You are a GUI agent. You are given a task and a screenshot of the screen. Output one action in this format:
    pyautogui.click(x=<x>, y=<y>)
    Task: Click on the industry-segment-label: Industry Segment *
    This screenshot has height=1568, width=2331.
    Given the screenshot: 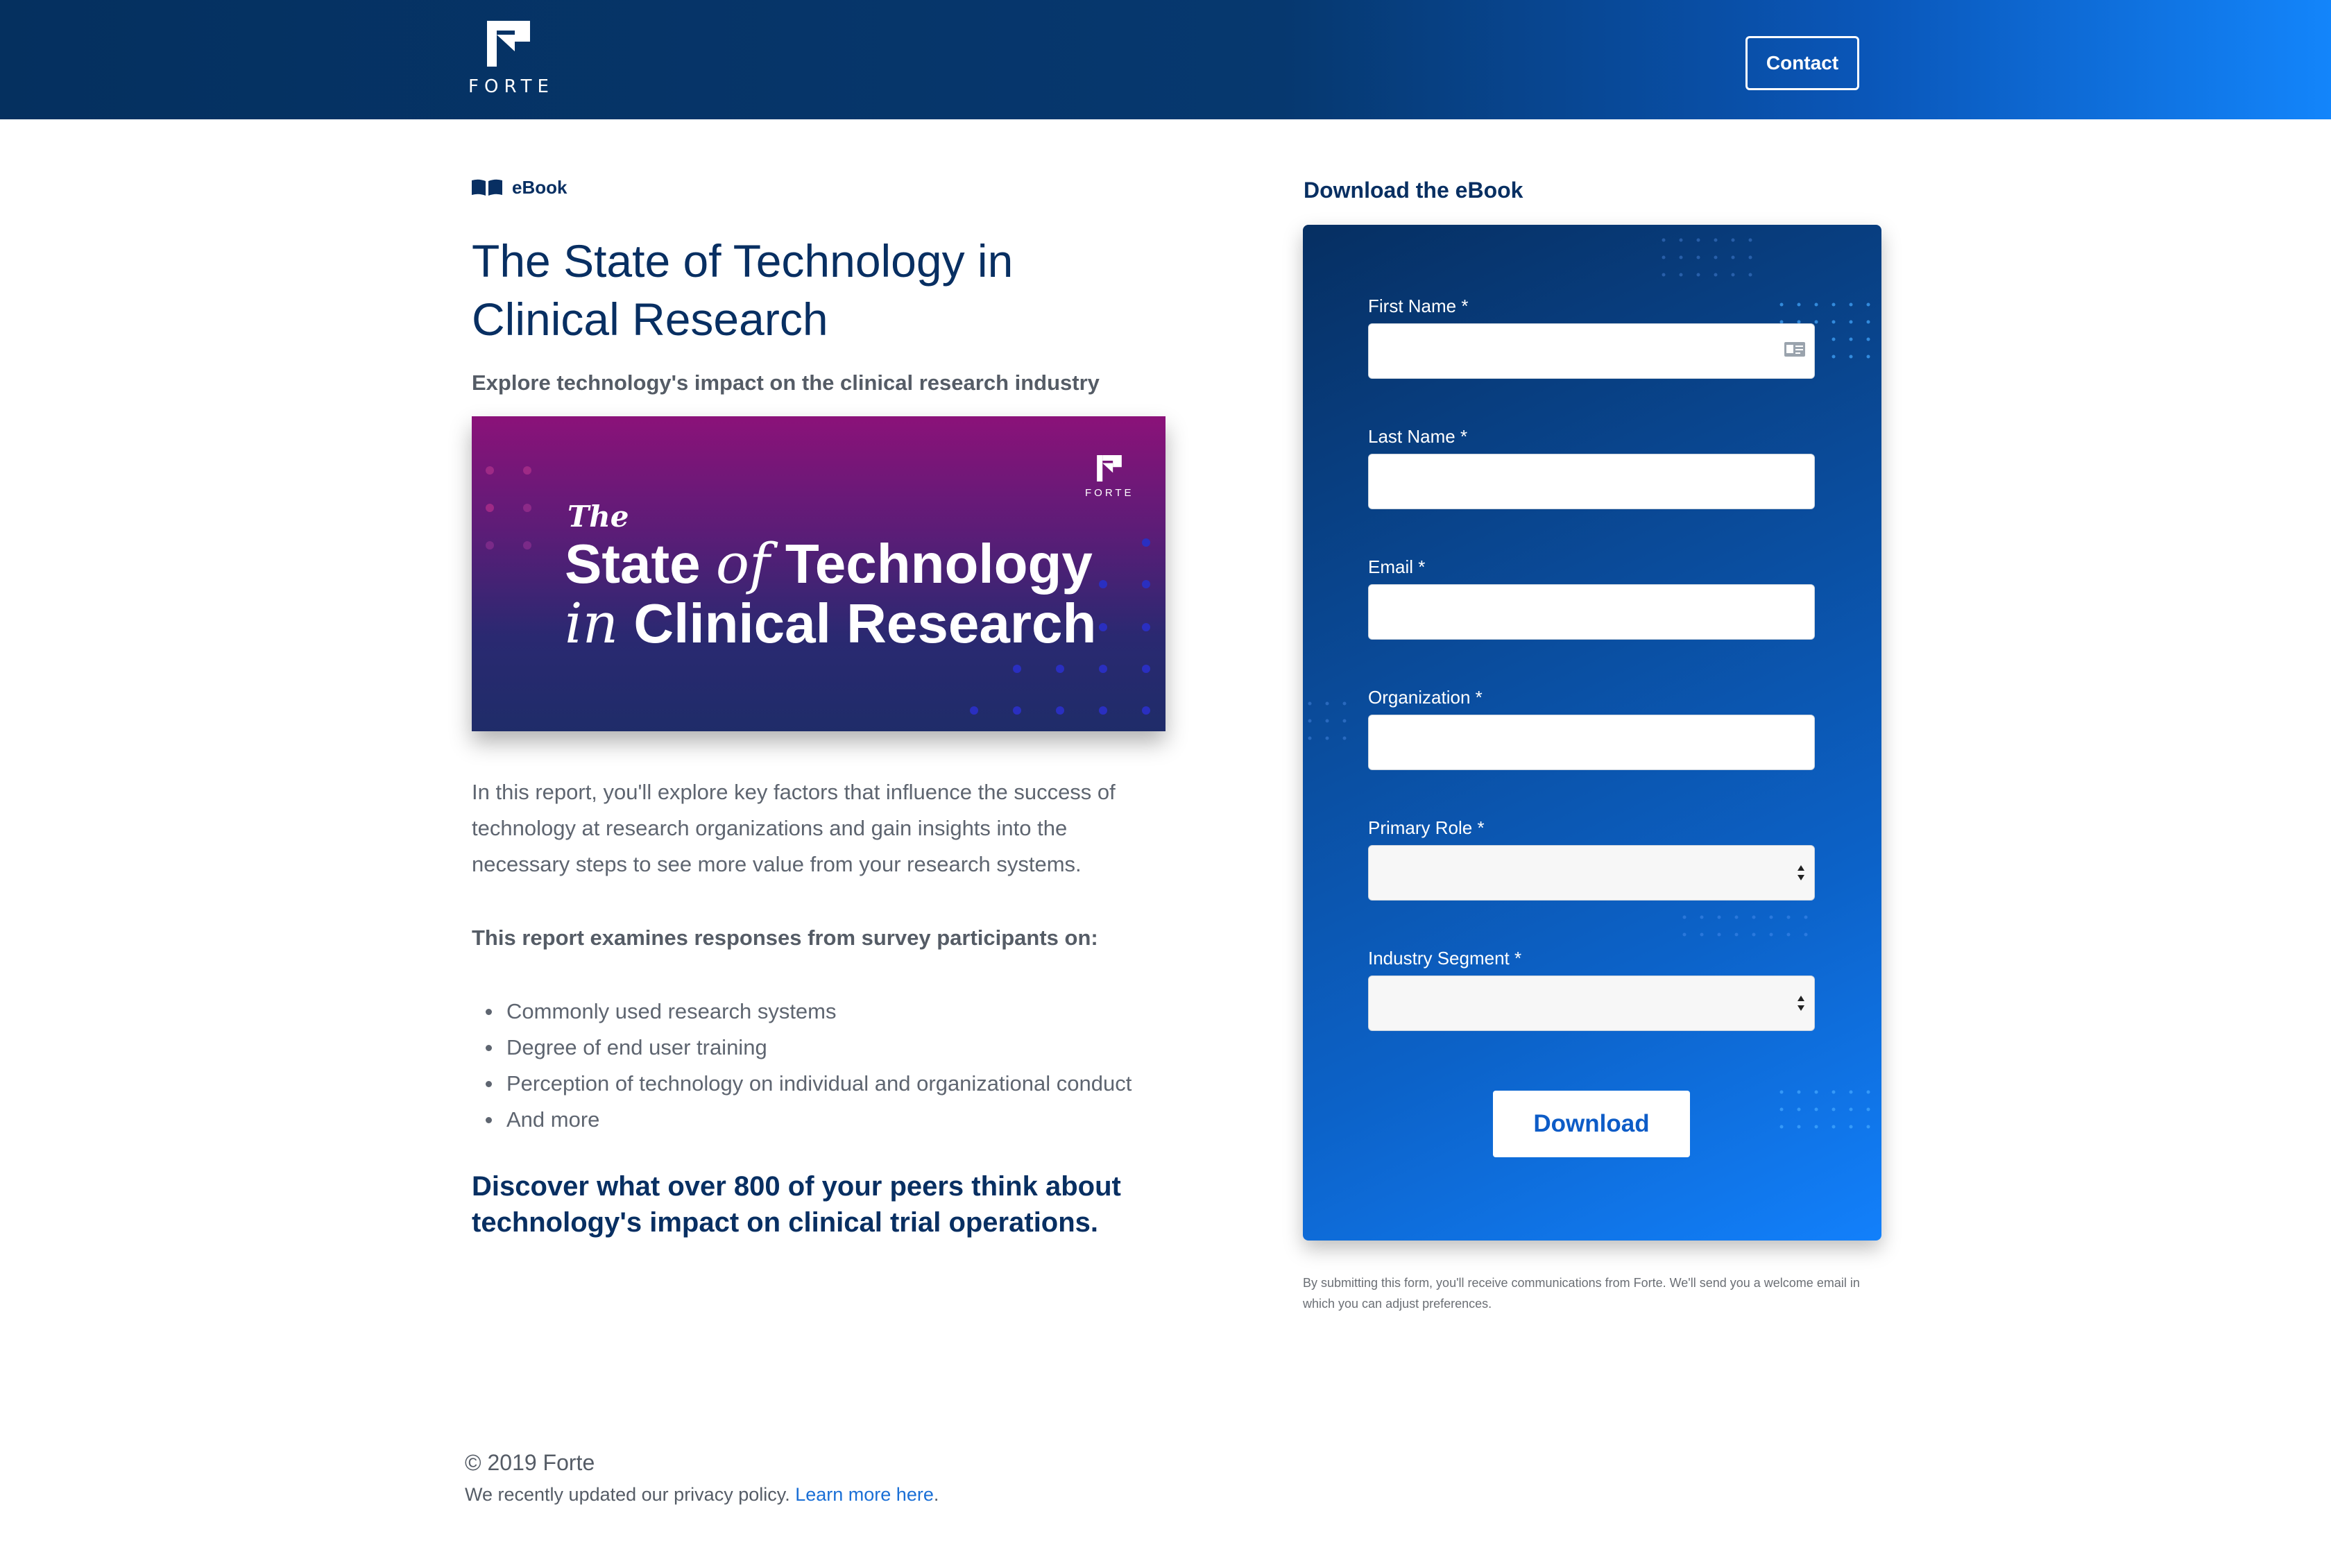 What is the action you would take?
    pyautogui.click(x=1445, y=959)
    